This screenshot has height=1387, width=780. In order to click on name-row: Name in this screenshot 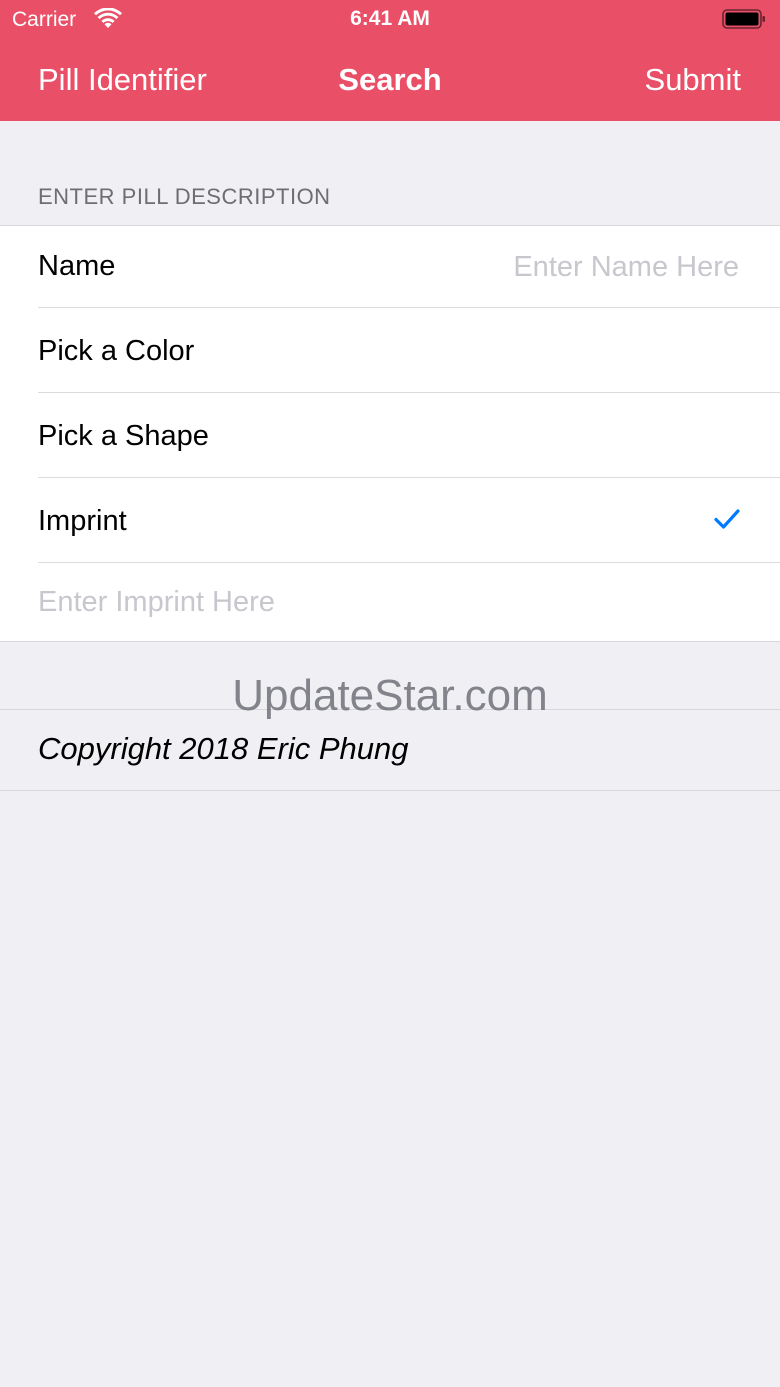, I will do `click(390, 266)`.